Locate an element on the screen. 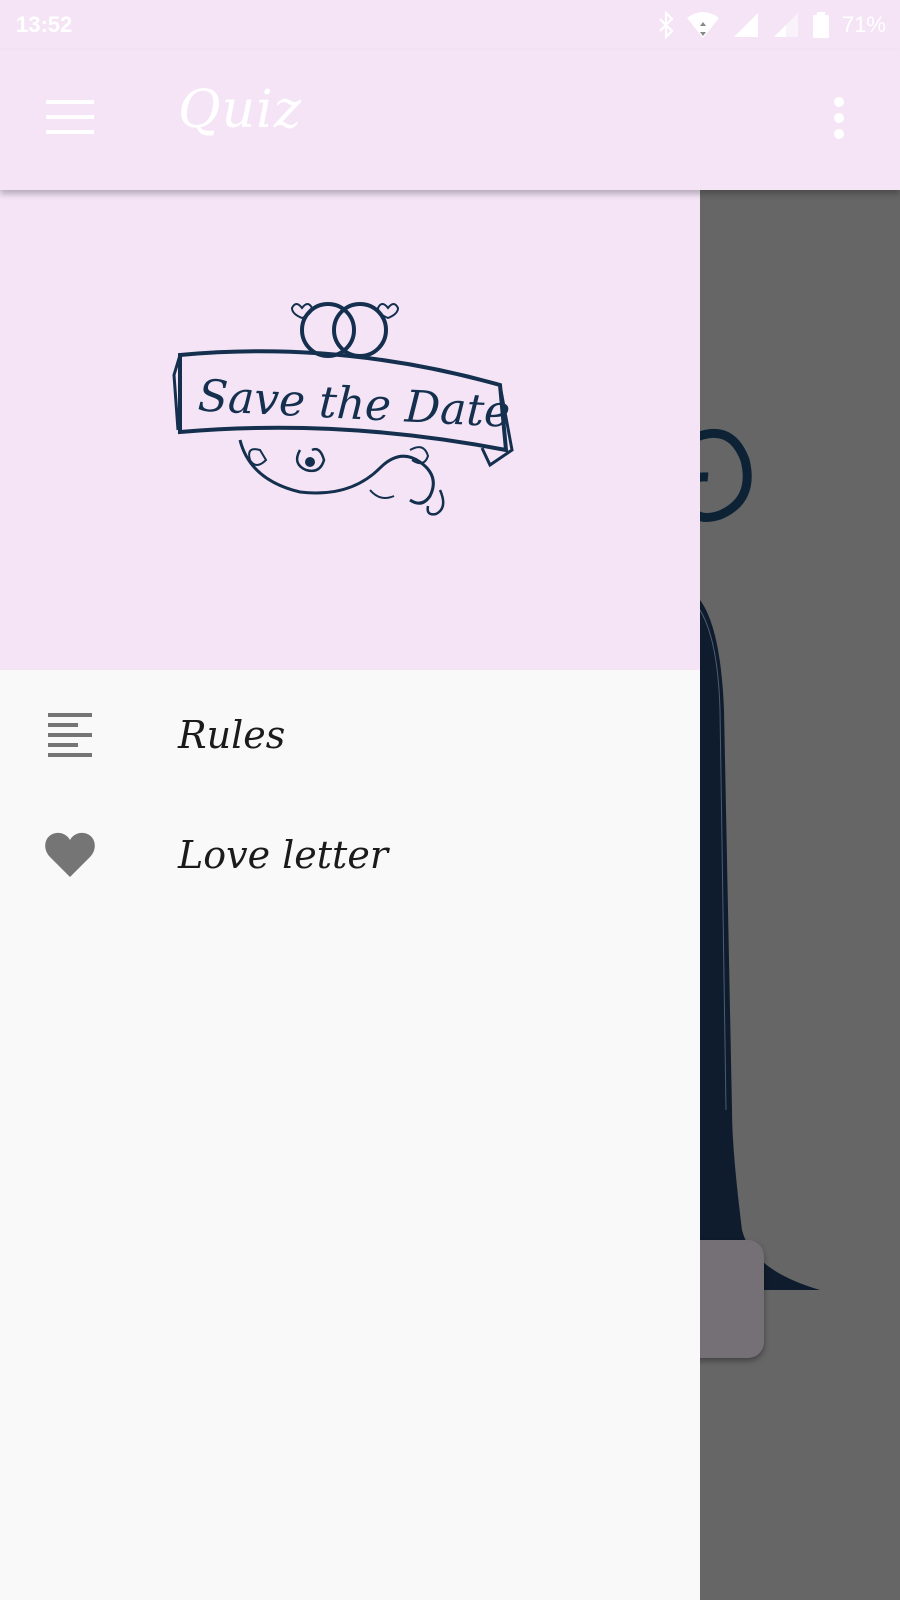 The height and width of the screenshot is (1600, 900). drawer-item-love-letter: Love letter is located at coordinates (350, 855).